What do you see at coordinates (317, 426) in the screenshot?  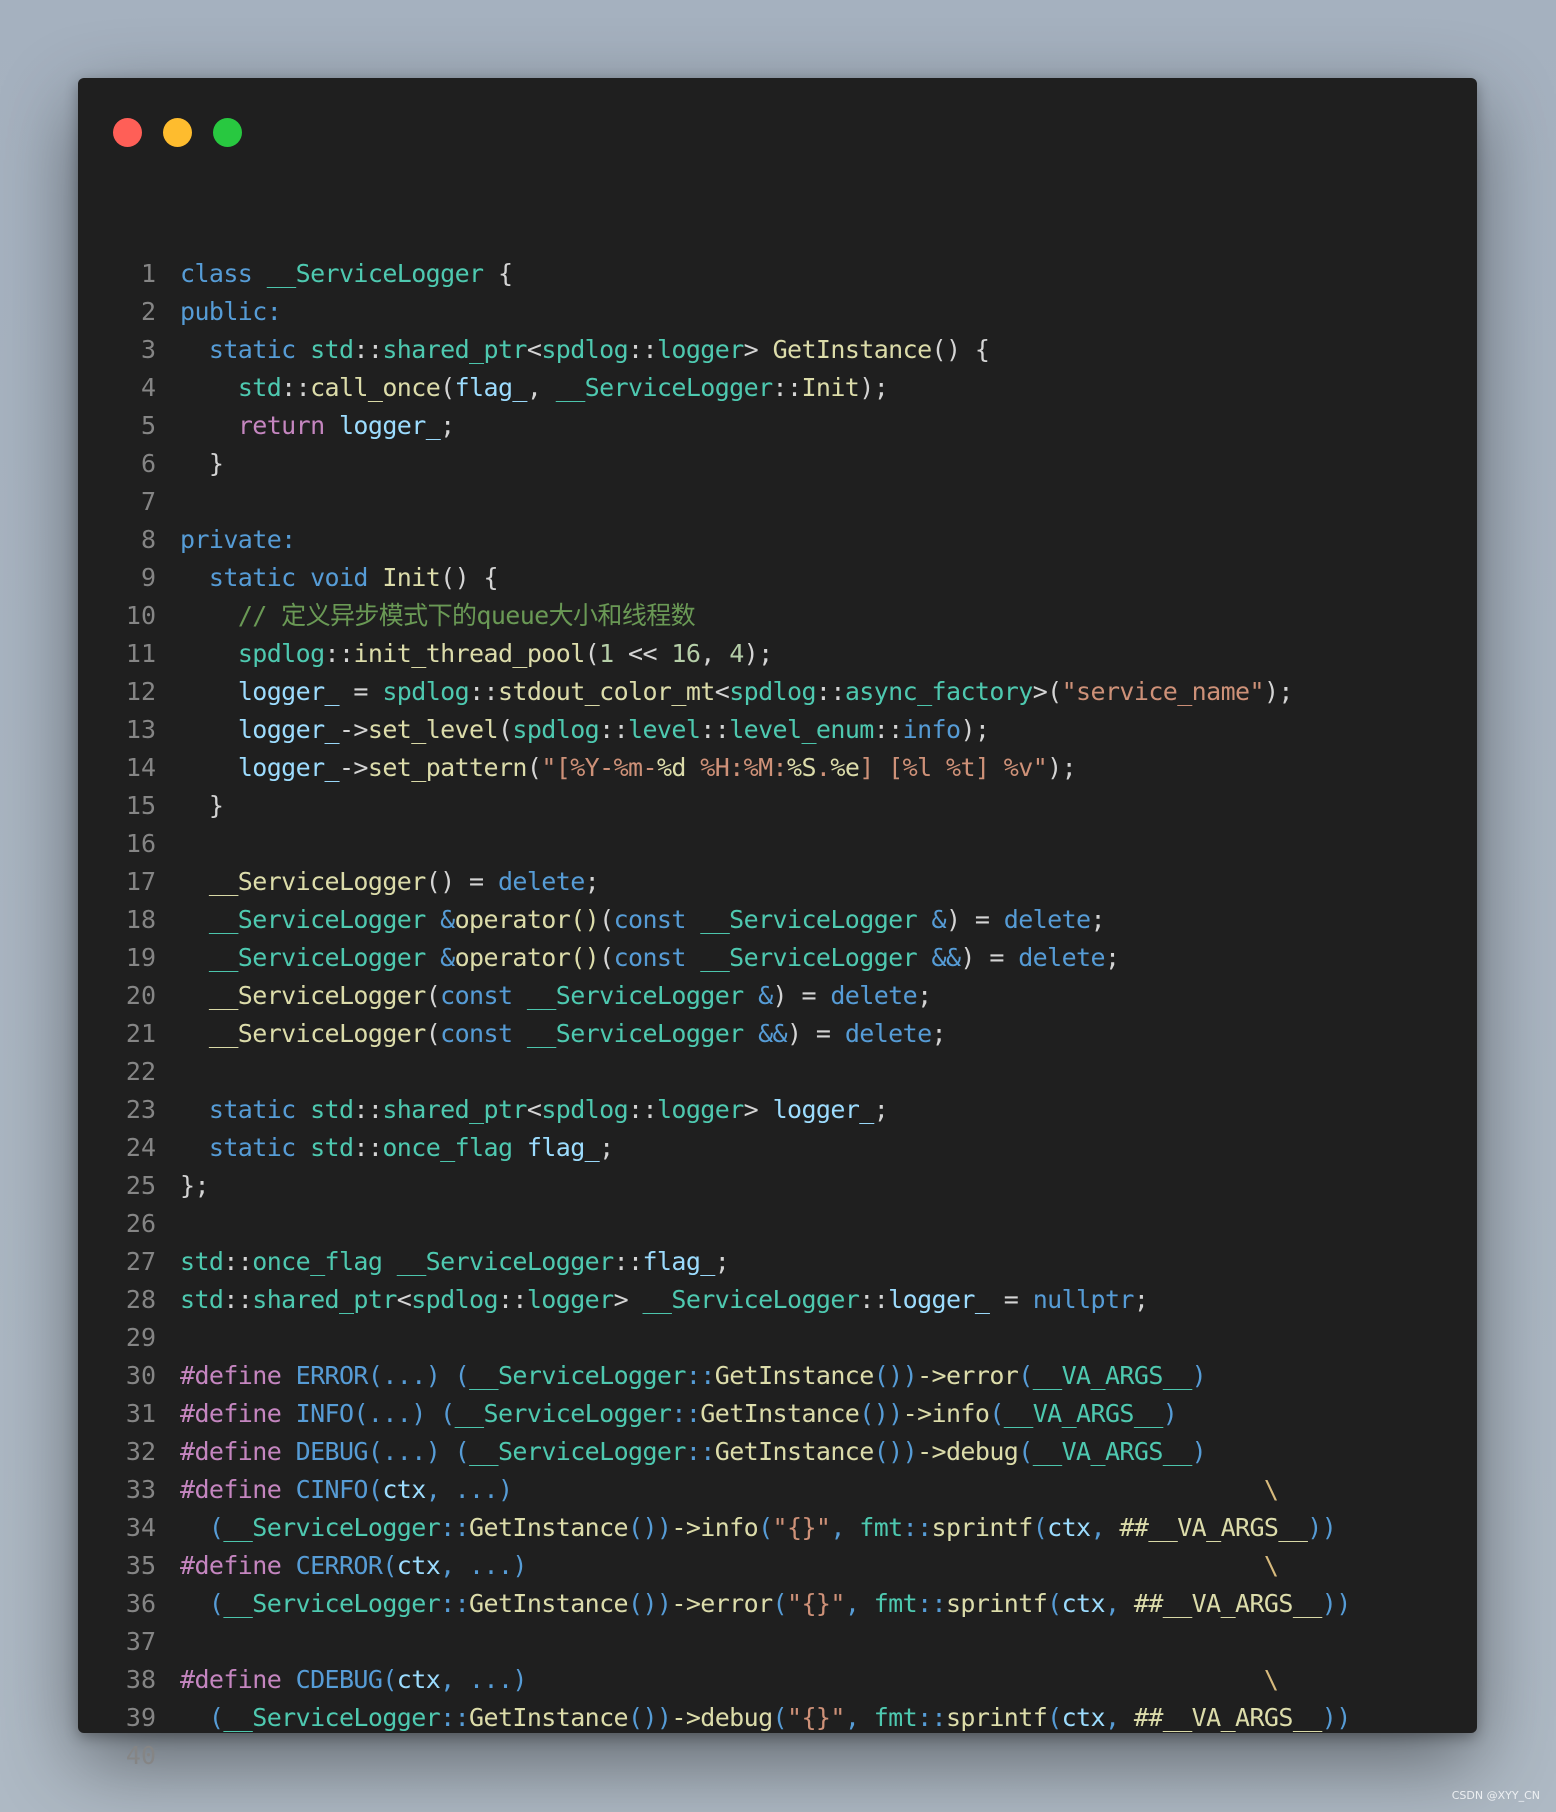 I see `code-text: return logger_;` at bounding box center [317, 426].